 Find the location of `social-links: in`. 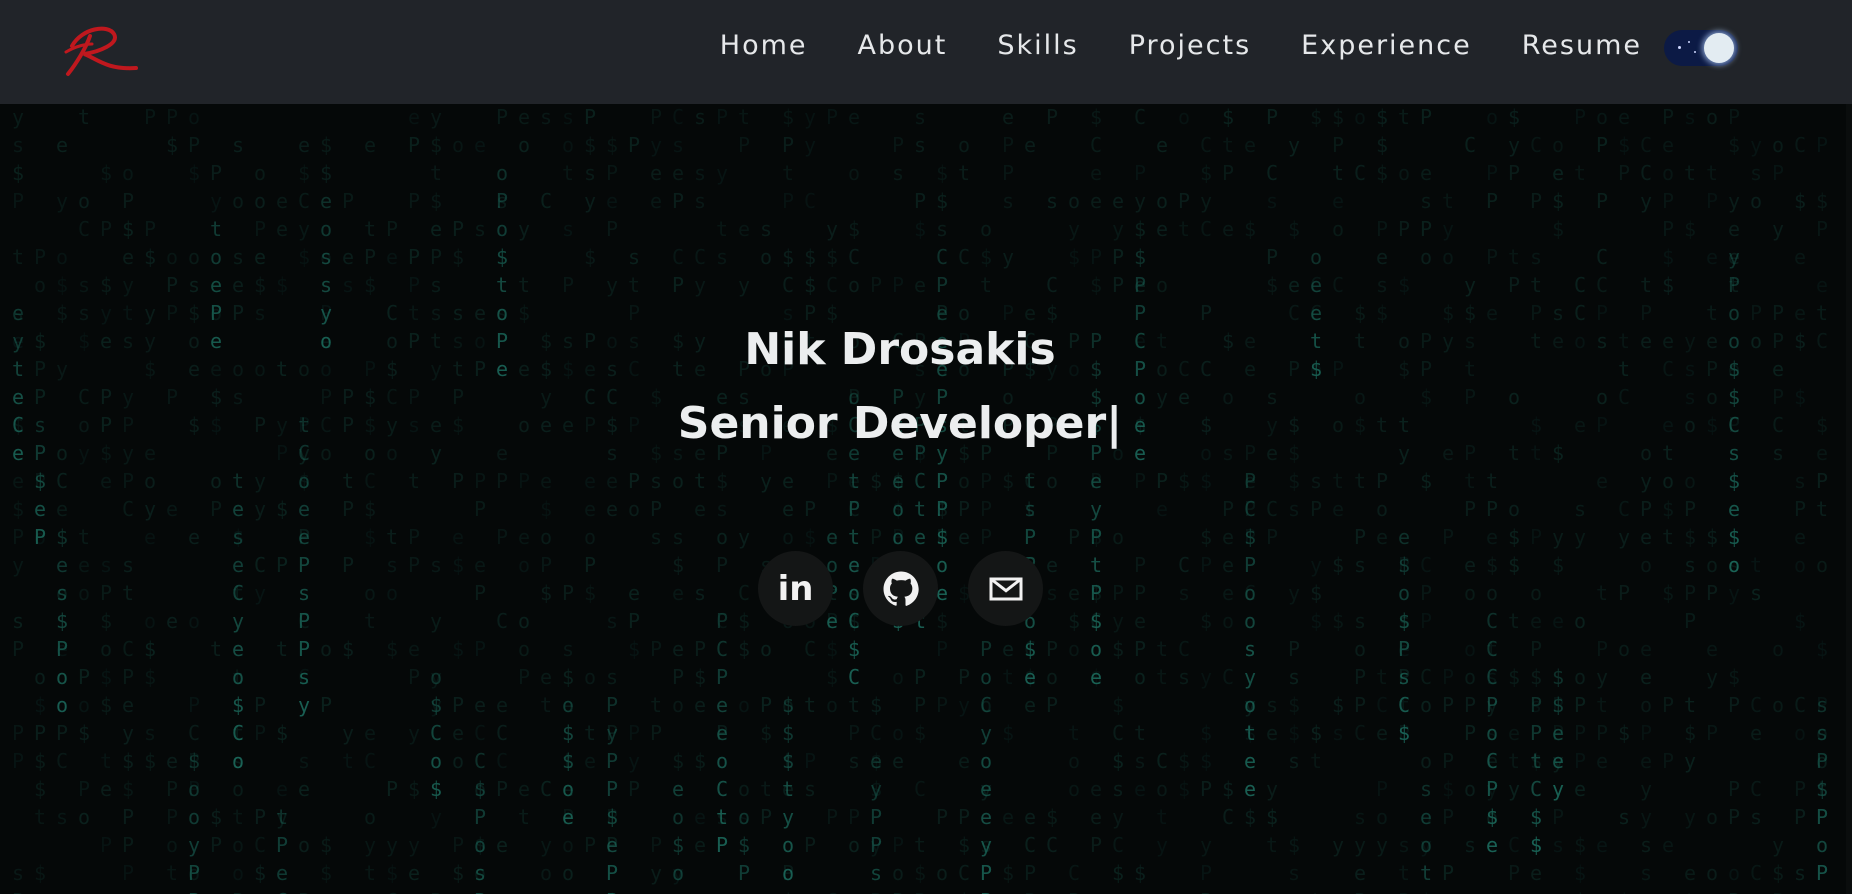

social-links: in is located at coordinates (900, 588).